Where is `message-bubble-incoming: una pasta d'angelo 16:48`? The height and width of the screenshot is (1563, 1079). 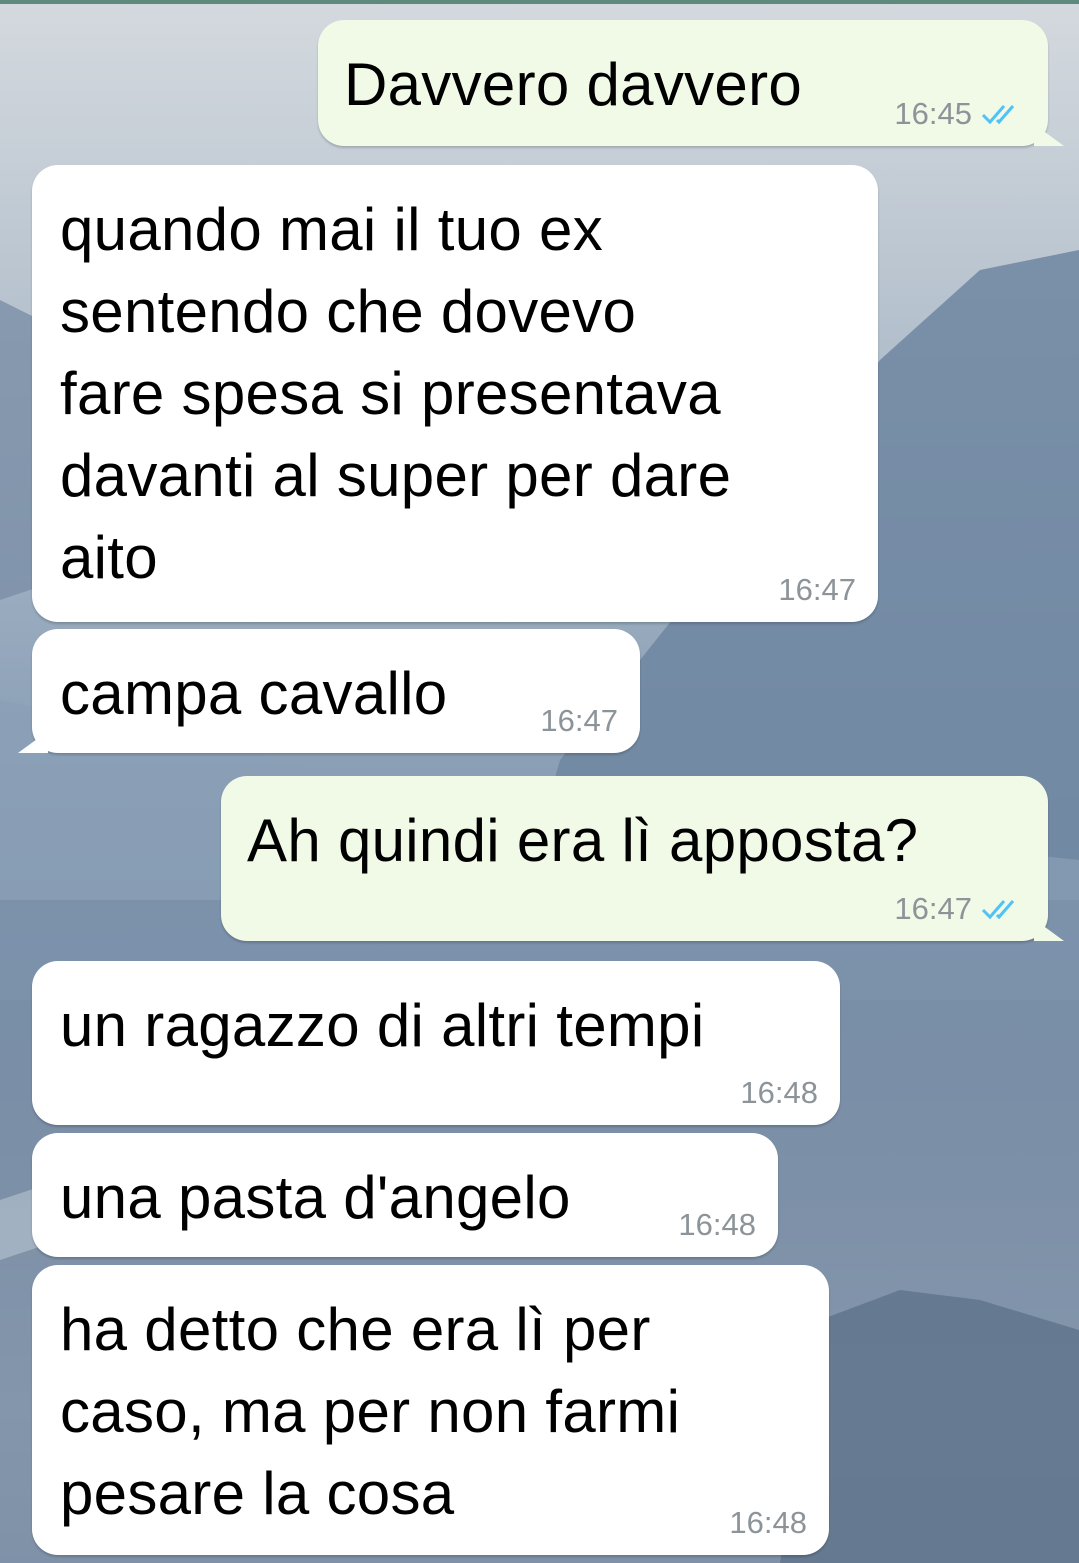
message-bubble-incoming: una pasta d'angelo 16:48 is located at coordinates (405, 1195).